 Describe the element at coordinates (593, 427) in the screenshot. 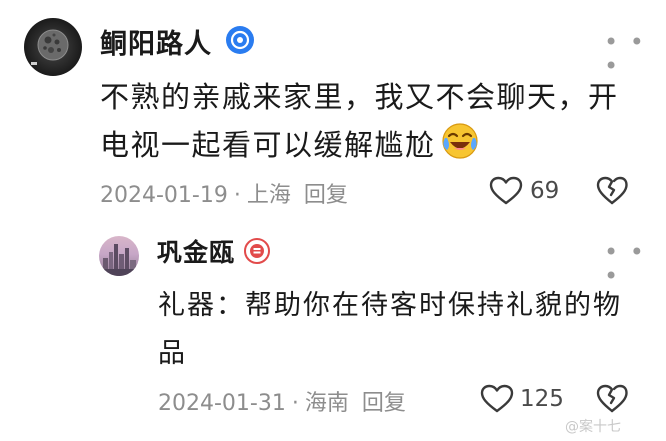

I see `watermark: @案十七` at that location.